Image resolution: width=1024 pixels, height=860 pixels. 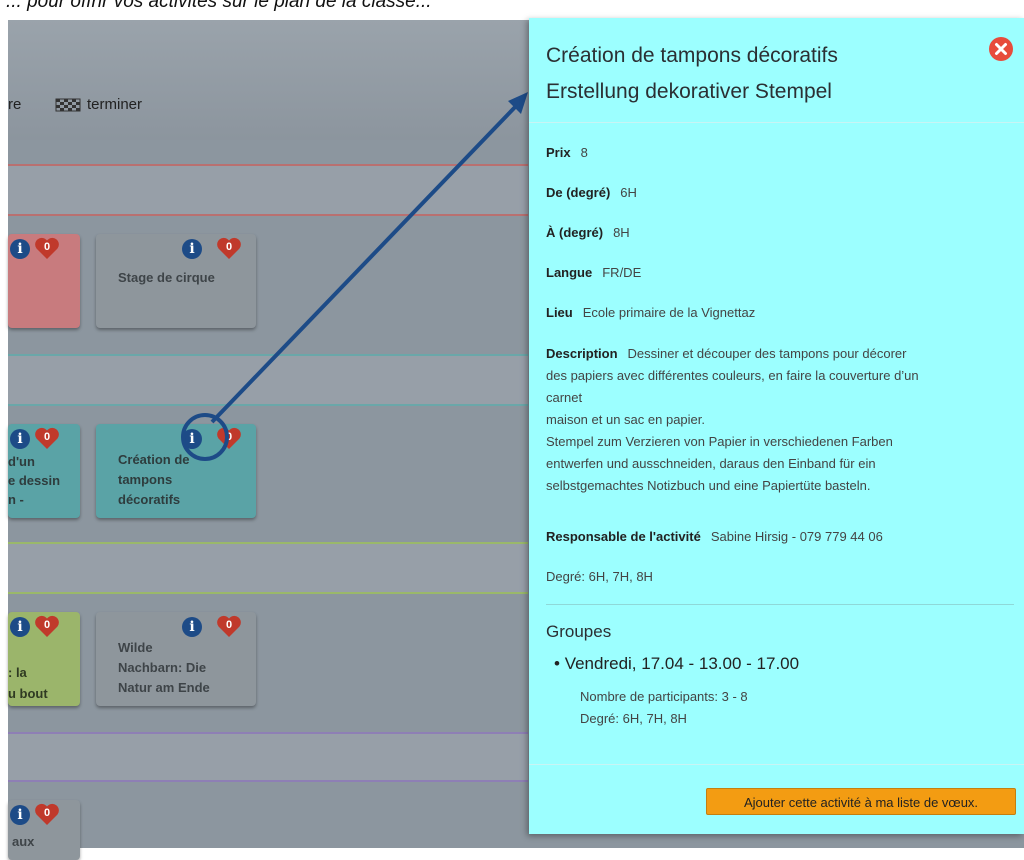 What do you see at coordinates (599, 576) in the screenshot?
I see `field-degre: Degré: 6H, 7H, 8H` at bounding box center [599, 576].